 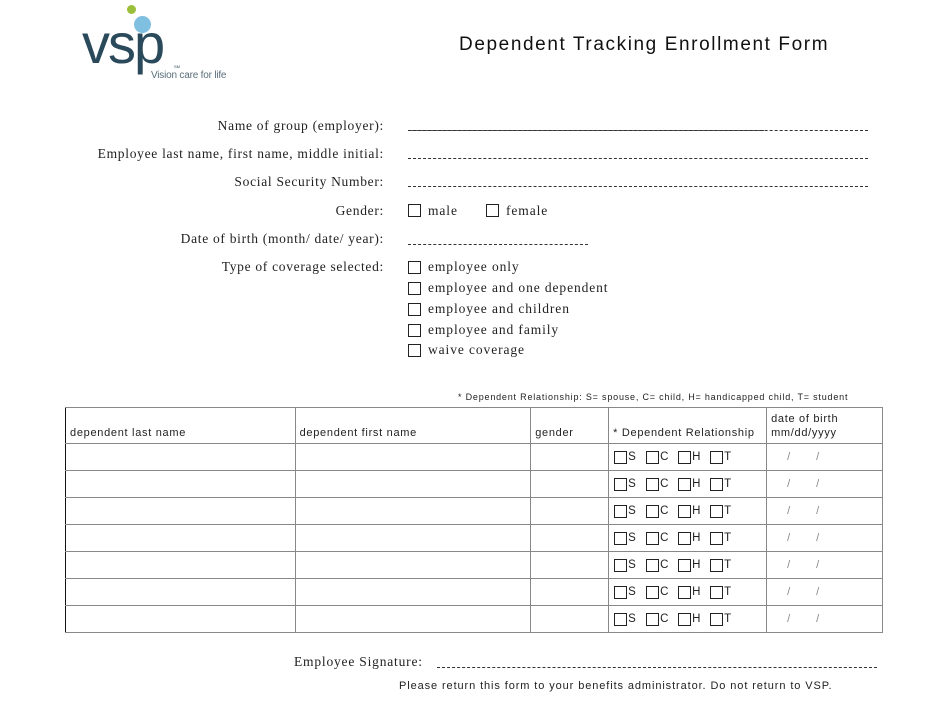 What do you see at coordinates (189, 75) in the screenshot?
I see `logo-tagline: Vision care for life` at bounding box center [189, 75].